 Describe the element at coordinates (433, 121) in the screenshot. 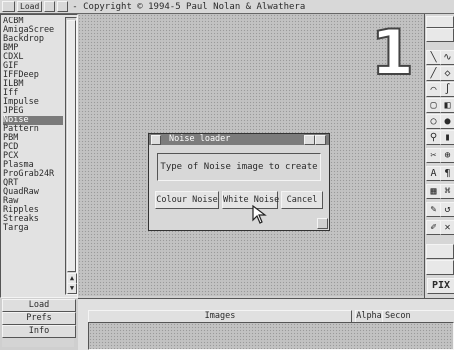

I see `circle-tool-icon: ○` at that location.